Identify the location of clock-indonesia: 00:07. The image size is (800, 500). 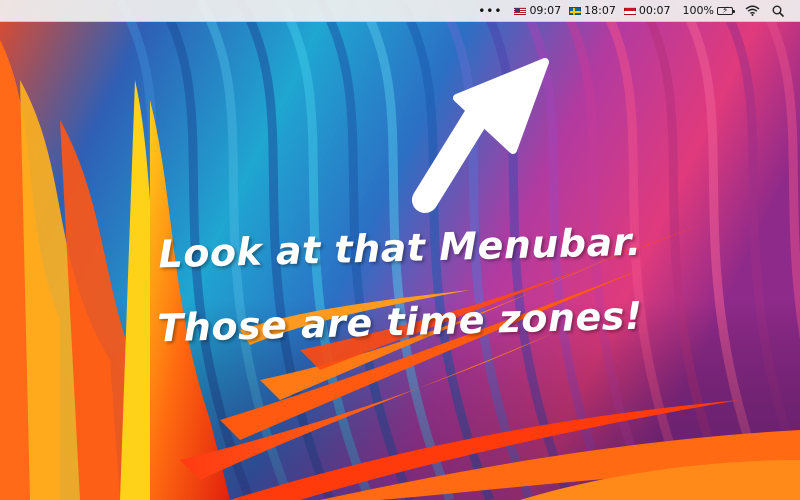
(647, 11).